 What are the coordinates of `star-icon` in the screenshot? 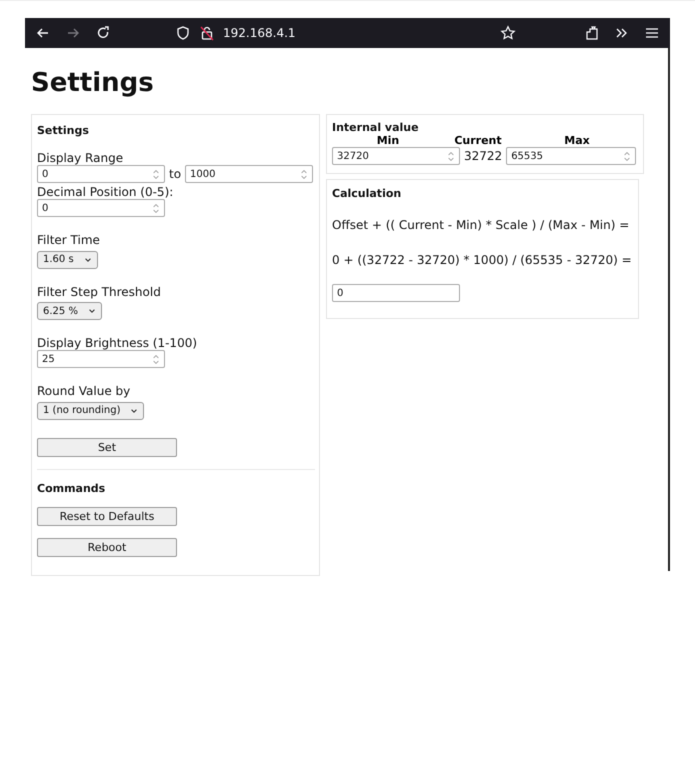 It's located at (508, 33).